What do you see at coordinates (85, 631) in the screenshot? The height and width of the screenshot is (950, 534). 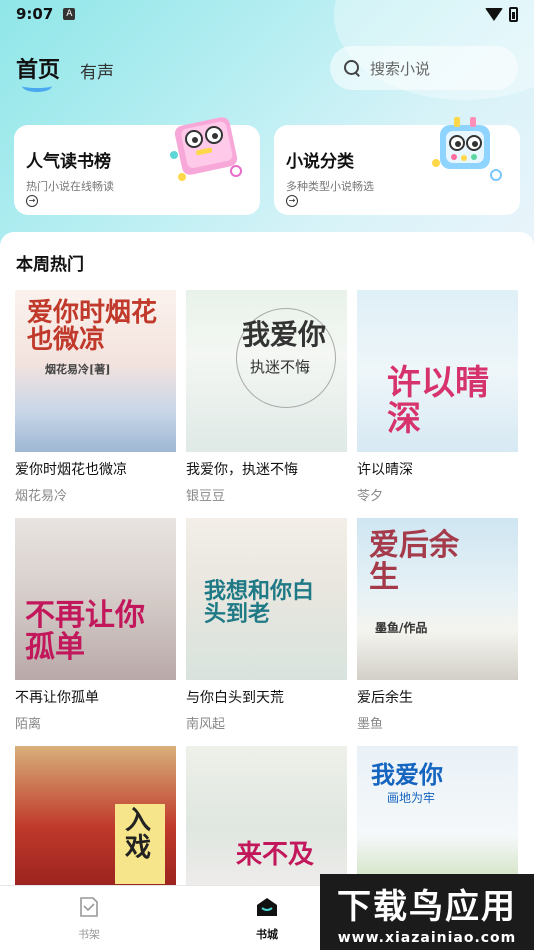 I see `cover-title: 不再让你孤单` at bounding box center [85, 631].